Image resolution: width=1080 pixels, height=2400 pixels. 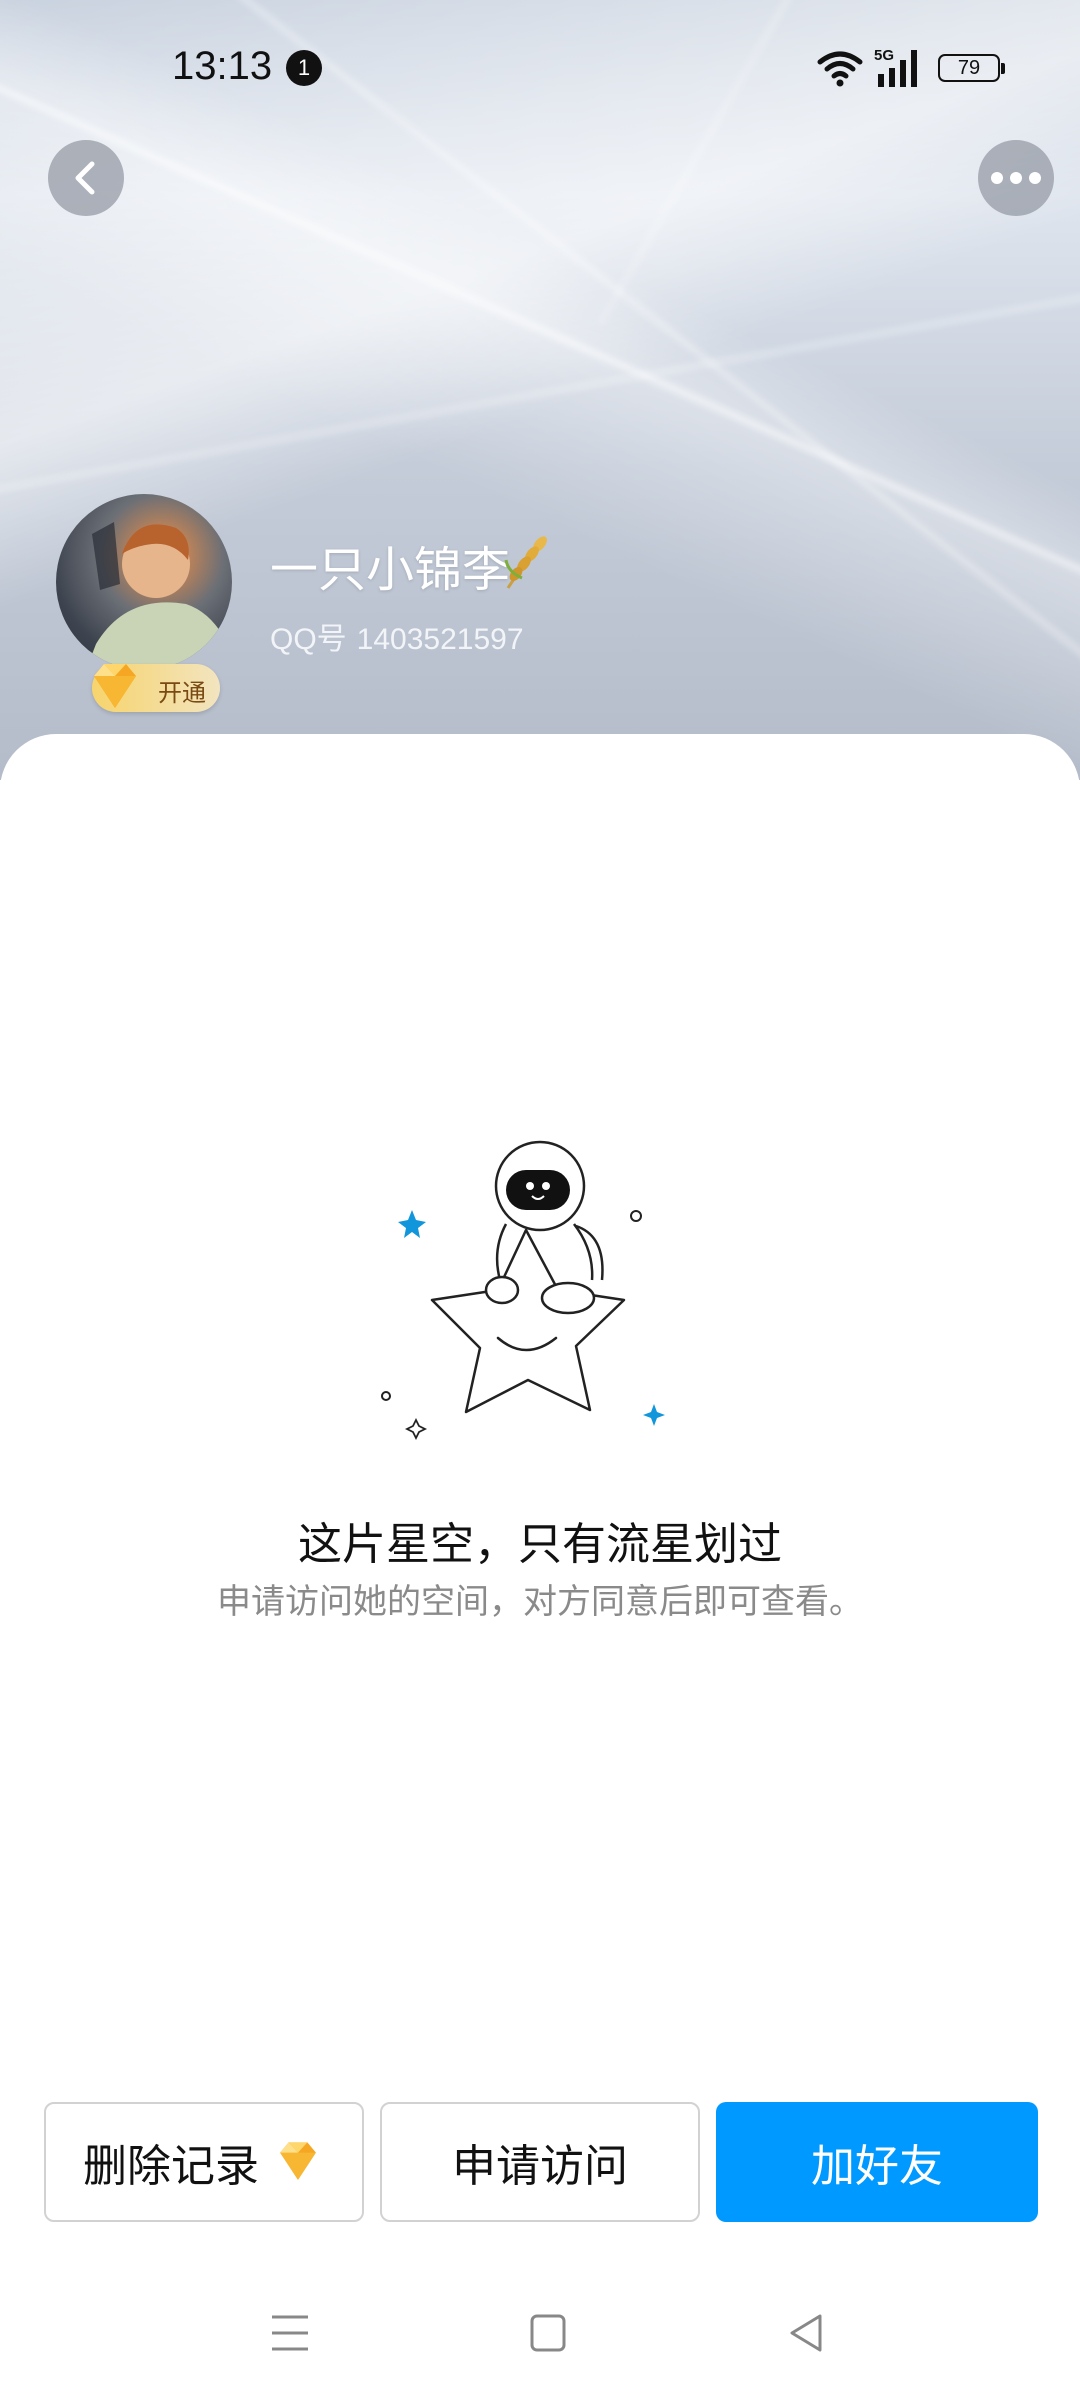 I want to click on wifi-icon, so click(x=840, y=69).